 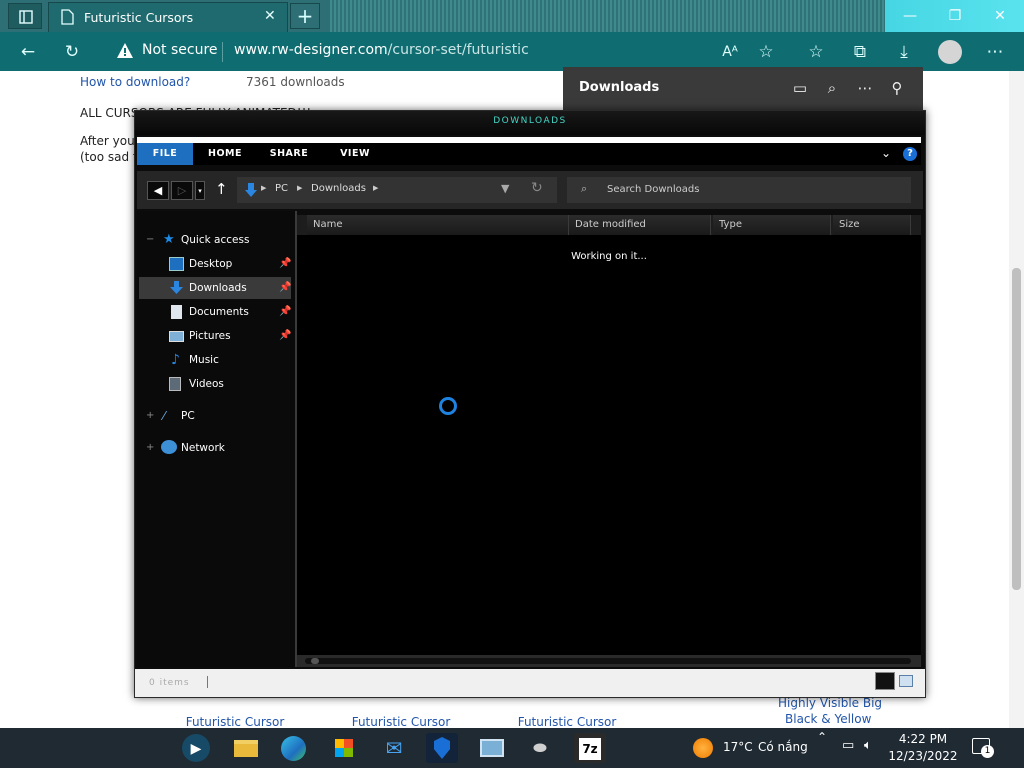 I want to click on documents-icon, so click(x=176, y=312).